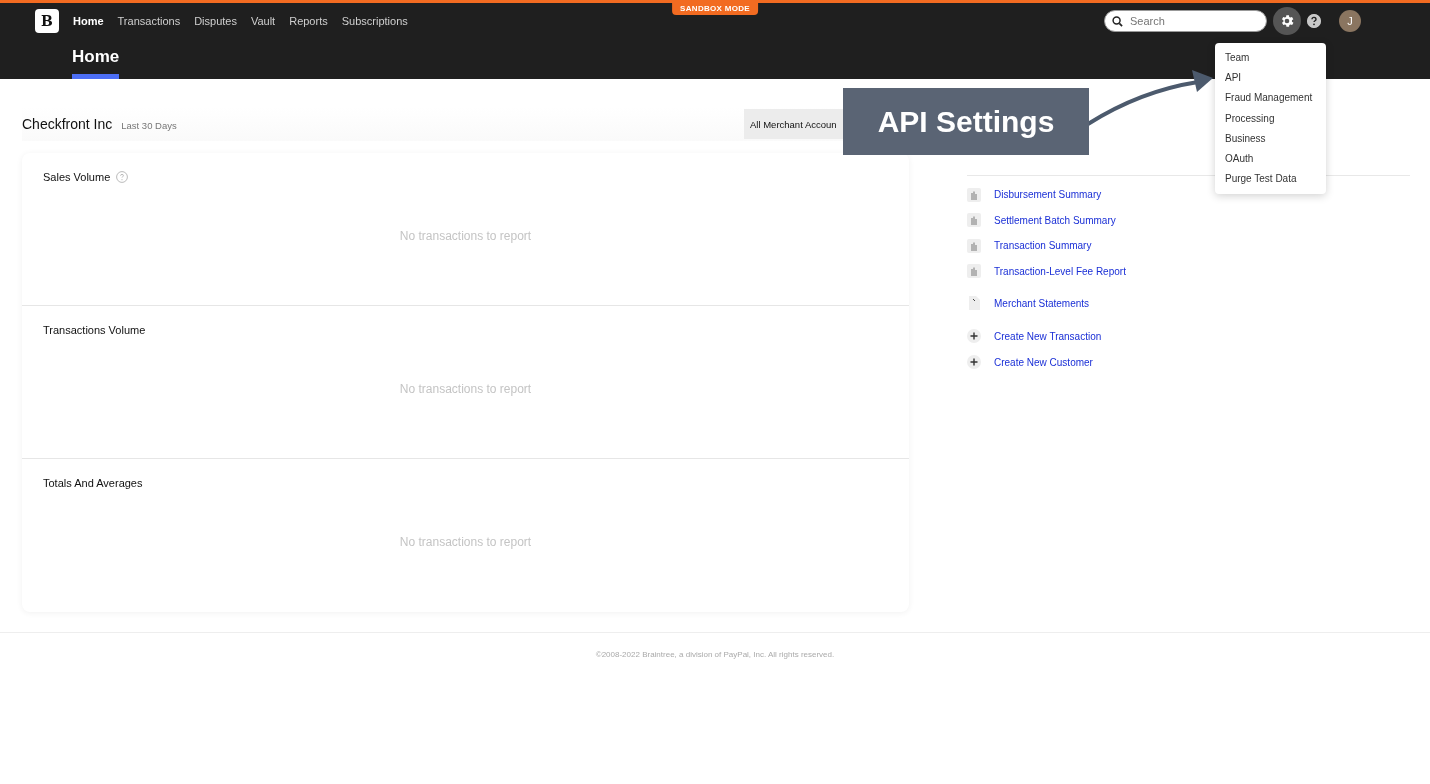 This screenshot has width=1430, height=784. I want to click on copyright-text: ©2008-2022 Braintree, a division of PayPal, Inc. All rights reserved., so click(715, 654).